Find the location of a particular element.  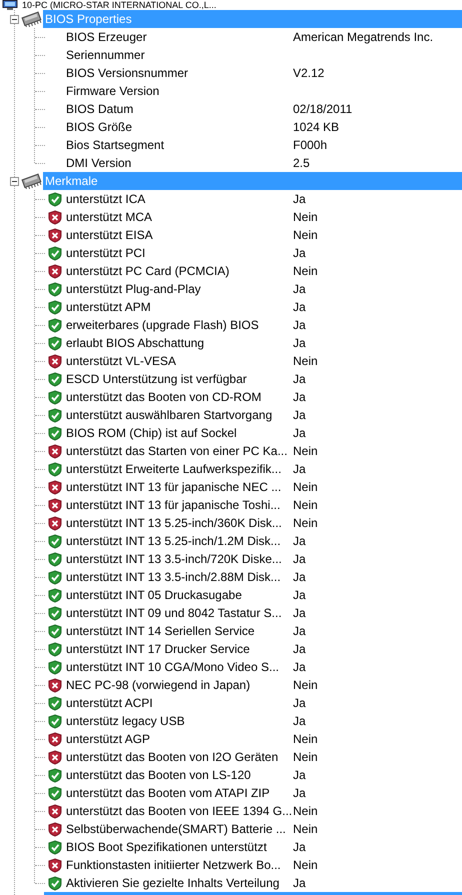

property-name: BIOS Versionsnummer is located at coordinates (127, 73).